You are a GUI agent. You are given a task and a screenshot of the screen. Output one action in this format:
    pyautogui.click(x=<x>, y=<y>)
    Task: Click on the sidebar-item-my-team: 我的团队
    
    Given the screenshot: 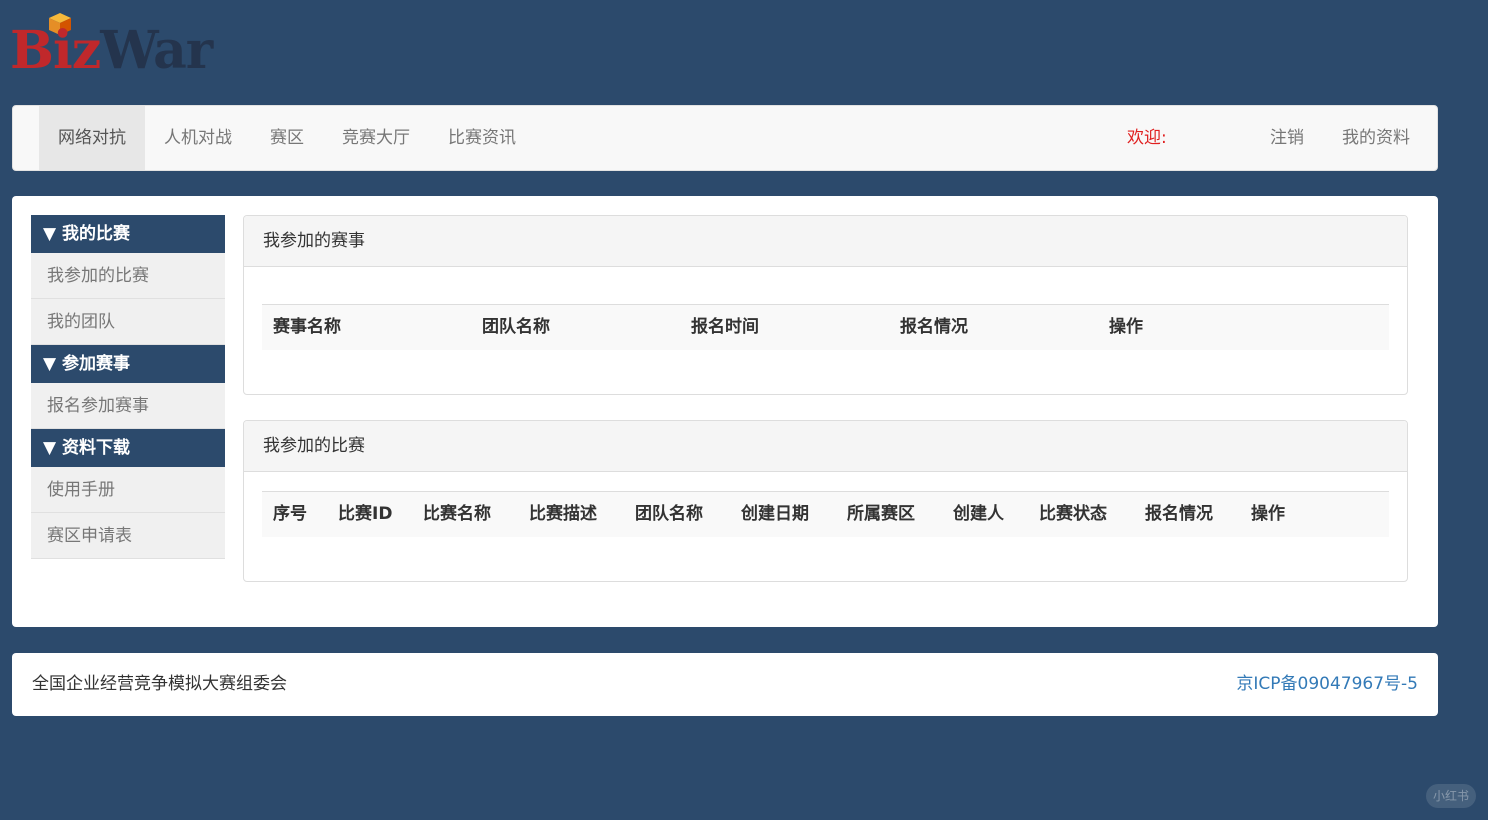 What is the action you would take?
    pyautogui.click(x=128, y=322)
    